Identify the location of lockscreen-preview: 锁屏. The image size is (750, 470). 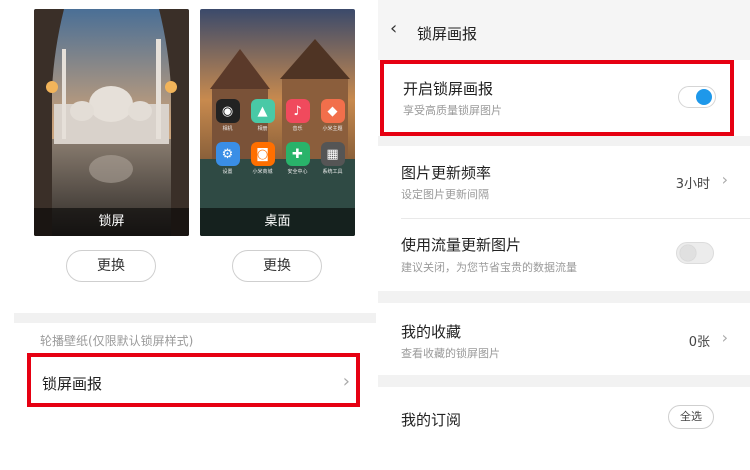
(111, 122).